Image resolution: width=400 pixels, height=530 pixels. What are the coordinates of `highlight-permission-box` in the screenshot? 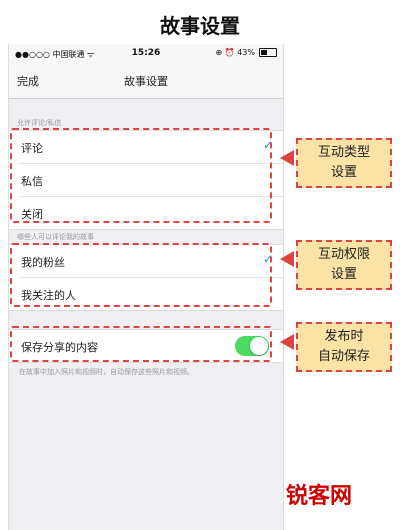 It's located at (141, 275).